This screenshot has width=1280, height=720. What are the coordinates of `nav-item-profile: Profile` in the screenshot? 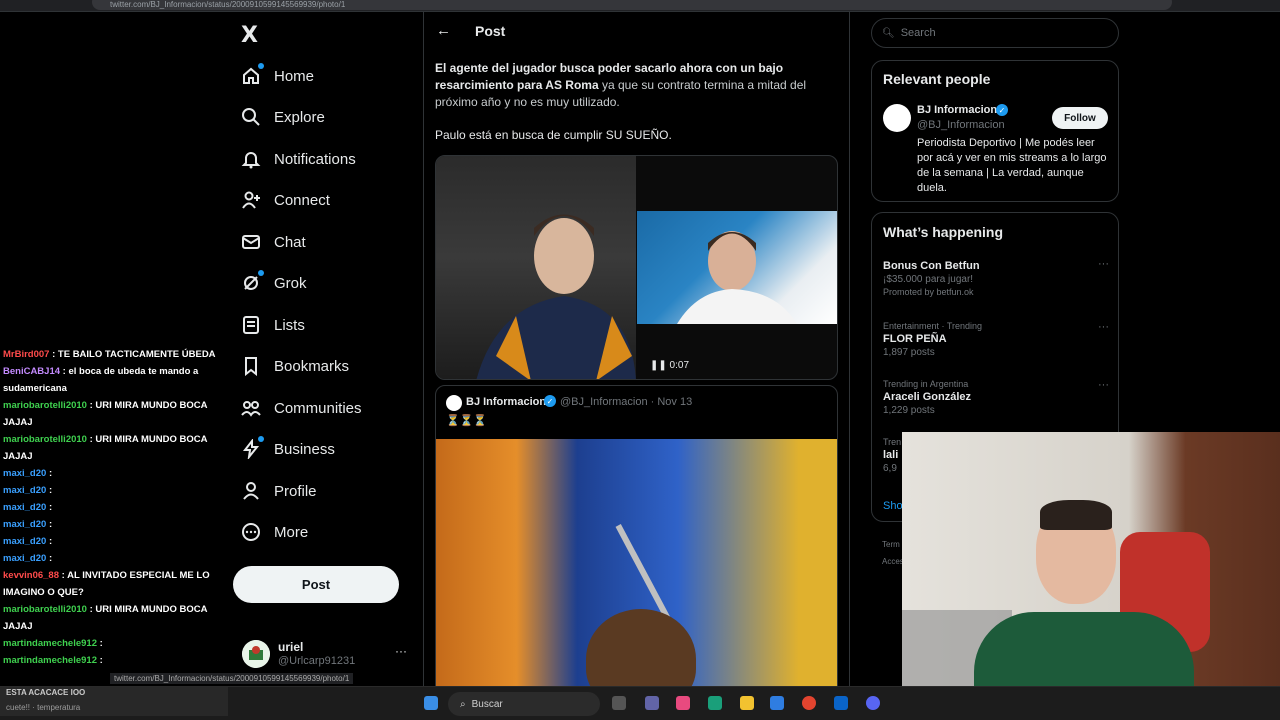 It's located at (278, 491).